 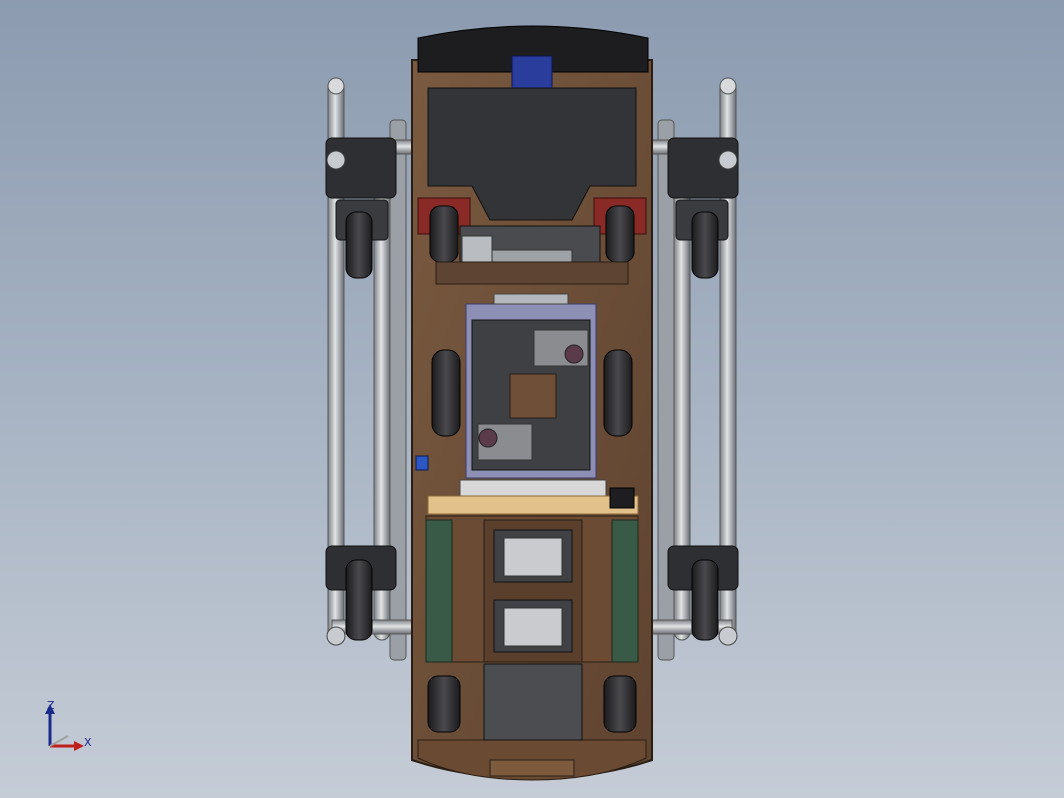 I want to click on steering-gear-assembly, so click(x=532, y=255).